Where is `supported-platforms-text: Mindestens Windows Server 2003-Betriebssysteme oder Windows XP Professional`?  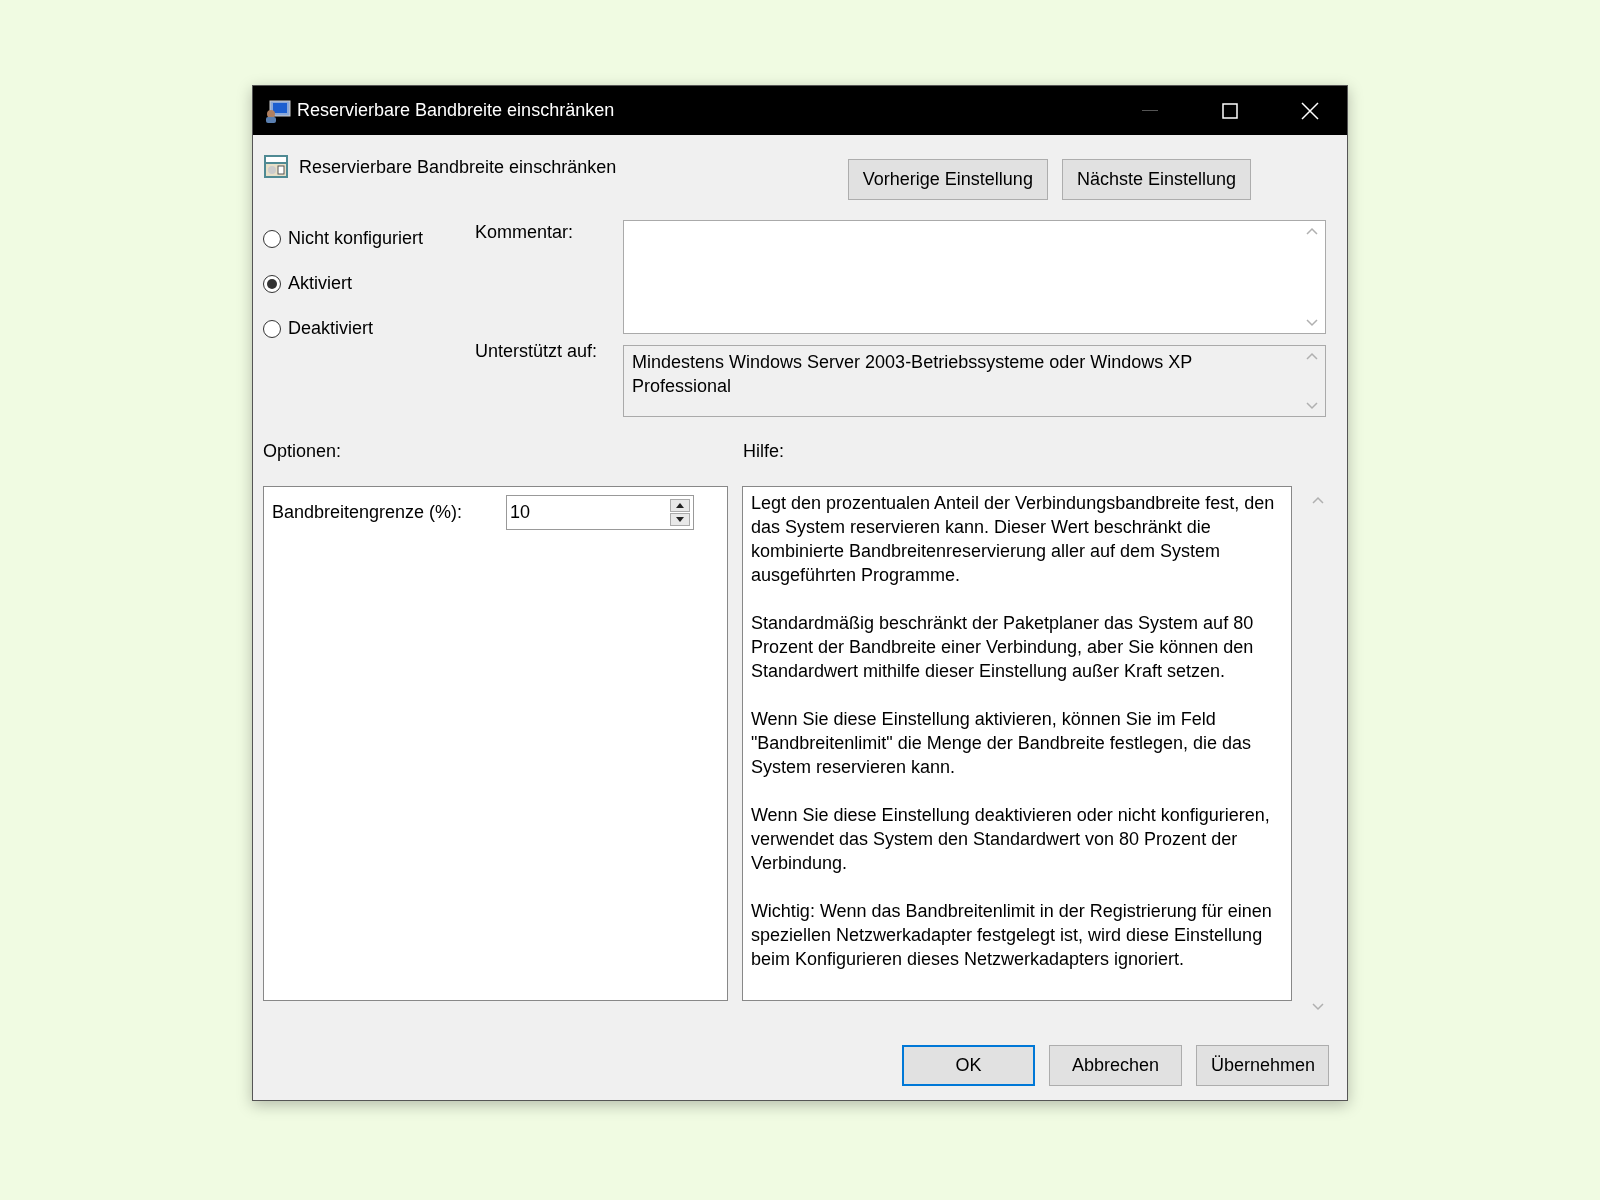 supported-platforms-text: Mindestens Windows Server 2003-Betriebssysteme oder Windows XP Professional is located at coordinates (912, 374).